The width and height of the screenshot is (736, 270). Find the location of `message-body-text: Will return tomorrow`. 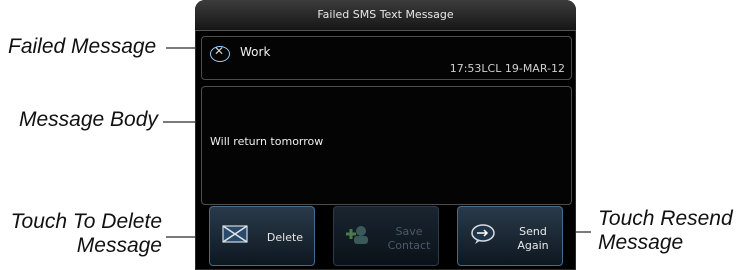

message-body-text: Will return tomorrow is located at coordinates (267, 141).